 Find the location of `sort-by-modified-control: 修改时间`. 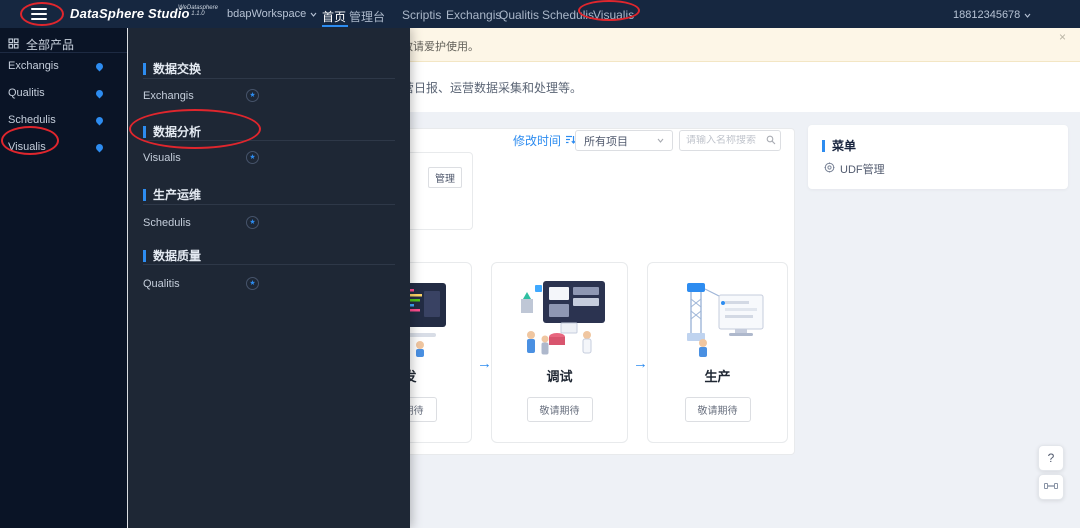

sort-by-modified-control: 修改时间 is located at coordinates (544, 140).